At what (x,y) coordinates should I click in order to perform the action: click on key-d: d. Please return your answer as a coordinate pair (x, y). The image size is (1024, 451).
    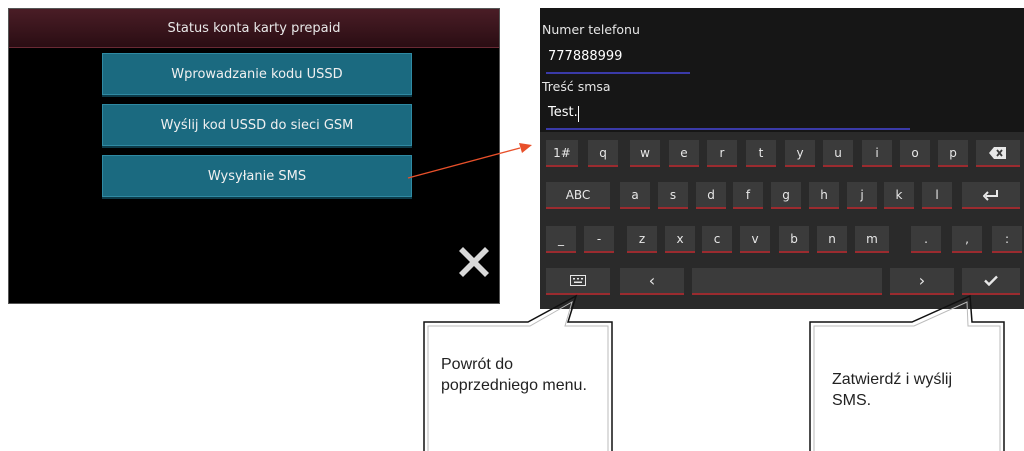
    Looking at the image, I should click on (711, 195).